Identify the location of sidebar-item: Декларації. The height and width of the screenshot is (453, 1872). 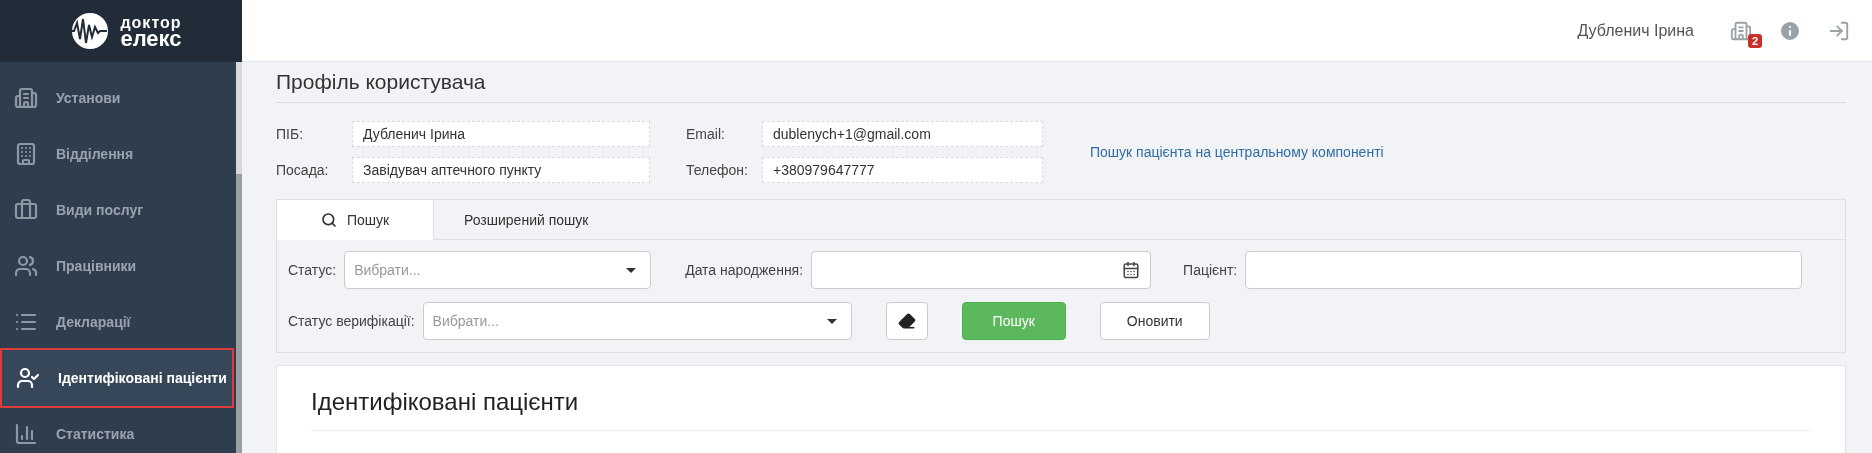
(117, 322).